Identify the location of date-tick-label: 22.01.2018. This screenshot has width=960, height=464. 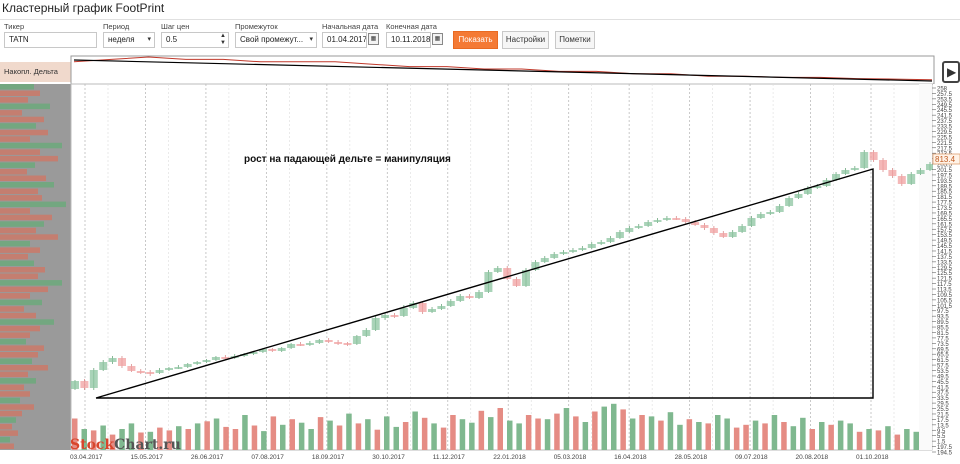
(509, 457).